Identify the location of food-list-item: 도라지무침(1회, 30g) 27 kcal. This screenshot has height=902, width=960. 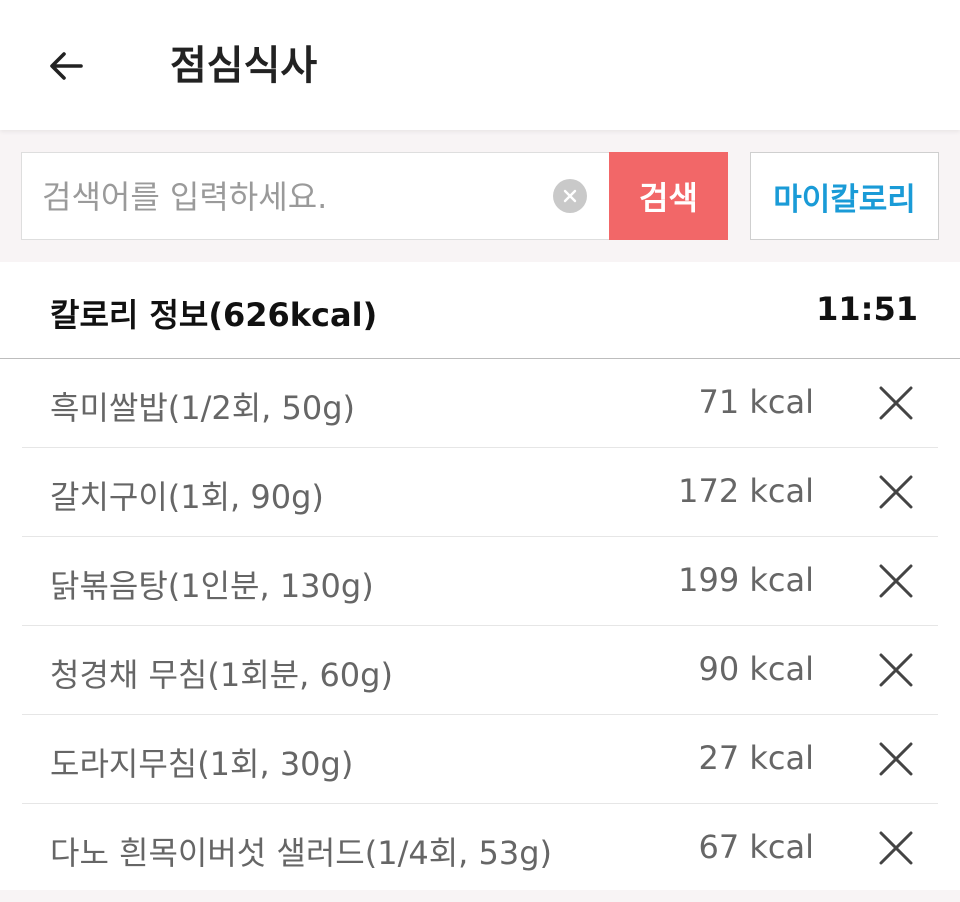
(480, 759).